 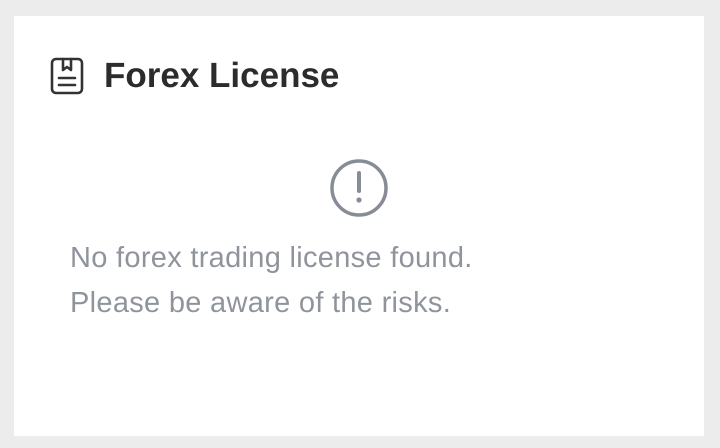 What do you see at coordinates (261, 303) in the screenshot?
I see `empty-message: Please be aware of the risks.` at bounding box center [261, 303].